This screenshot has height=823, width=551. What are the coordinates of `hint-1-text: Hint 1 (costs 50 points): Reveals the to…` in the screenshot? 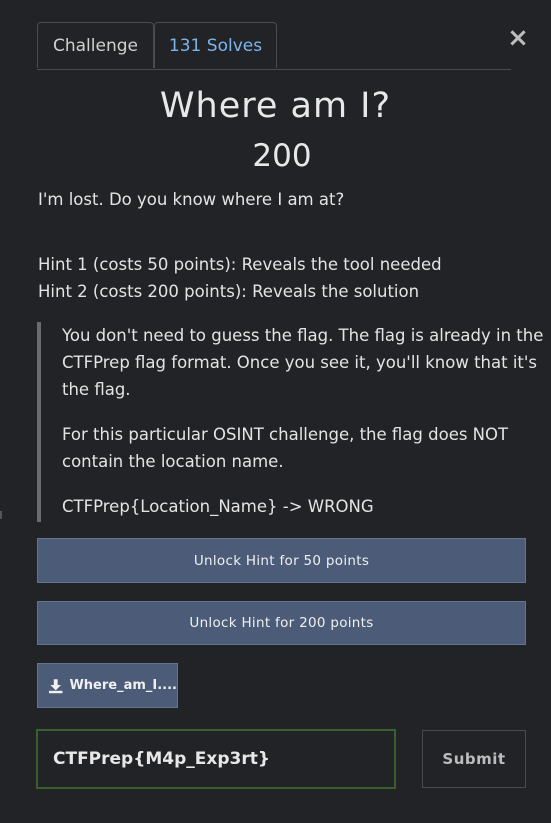 It's located at (240, 264).